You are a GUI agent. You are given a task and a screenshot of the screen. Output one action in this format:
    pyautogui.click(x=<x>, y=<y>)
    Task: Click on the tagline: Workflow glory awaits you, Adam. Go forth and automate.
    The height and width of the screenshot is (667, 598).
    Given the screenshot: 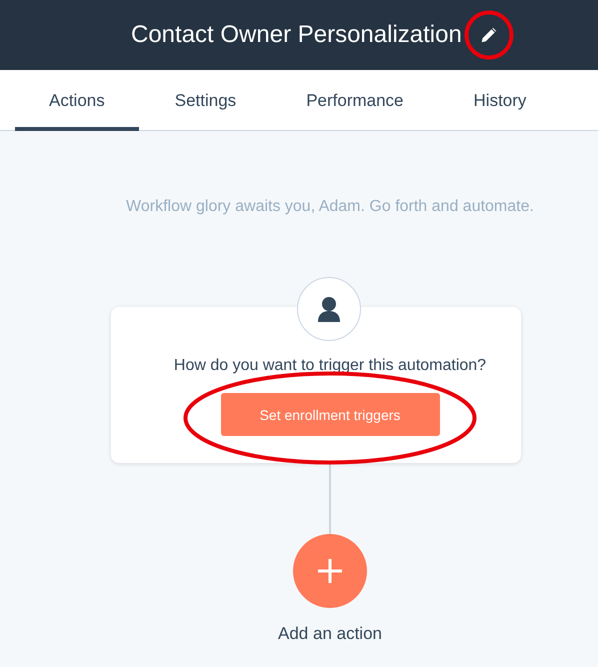 What is the action you would take?
    pyautogui.click(x=330, y=206)
    